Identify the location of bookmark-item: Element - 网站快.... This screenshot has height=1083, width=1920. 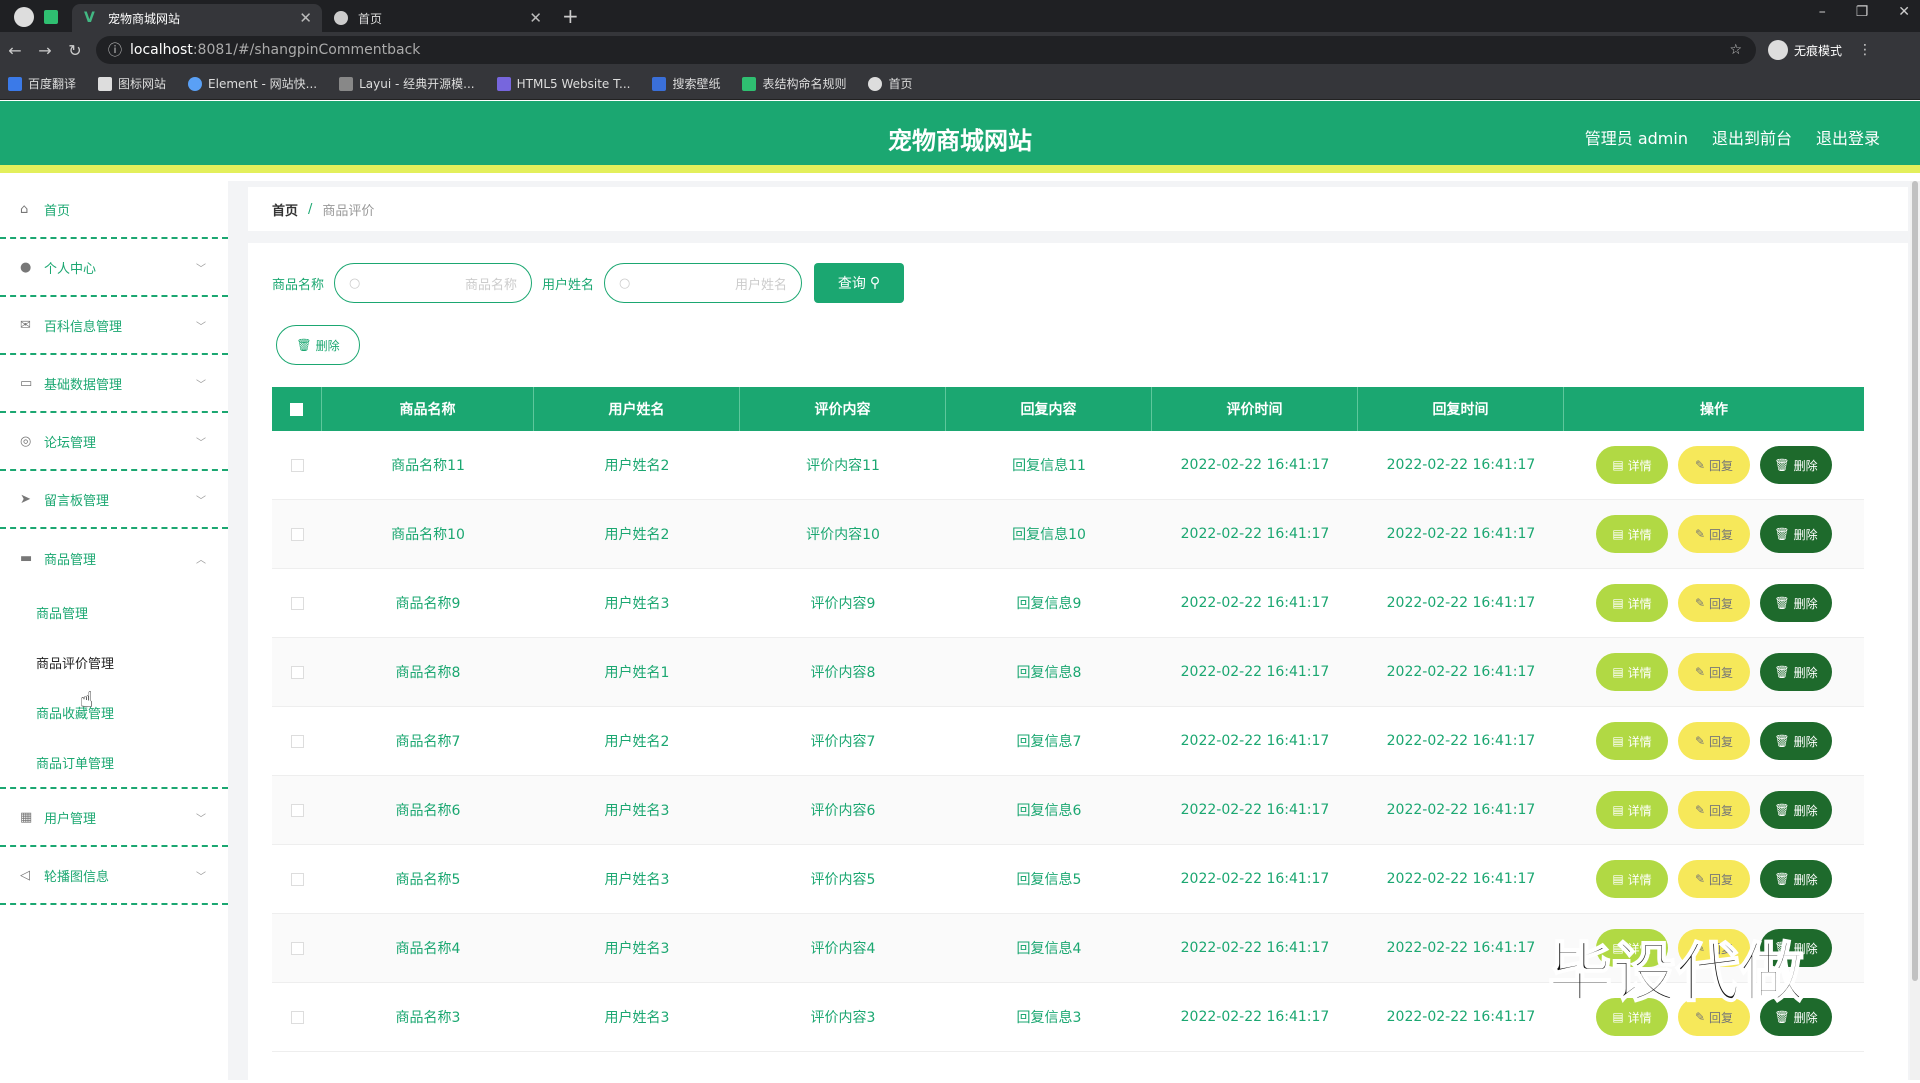
(252, 83).